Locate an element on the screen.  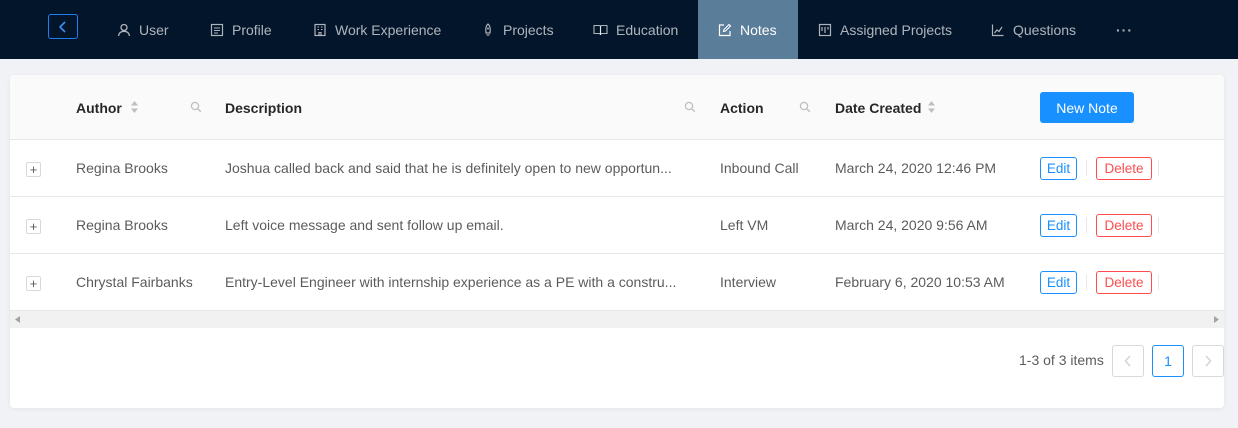
column-description: Description is located at coordinates (263, 107).